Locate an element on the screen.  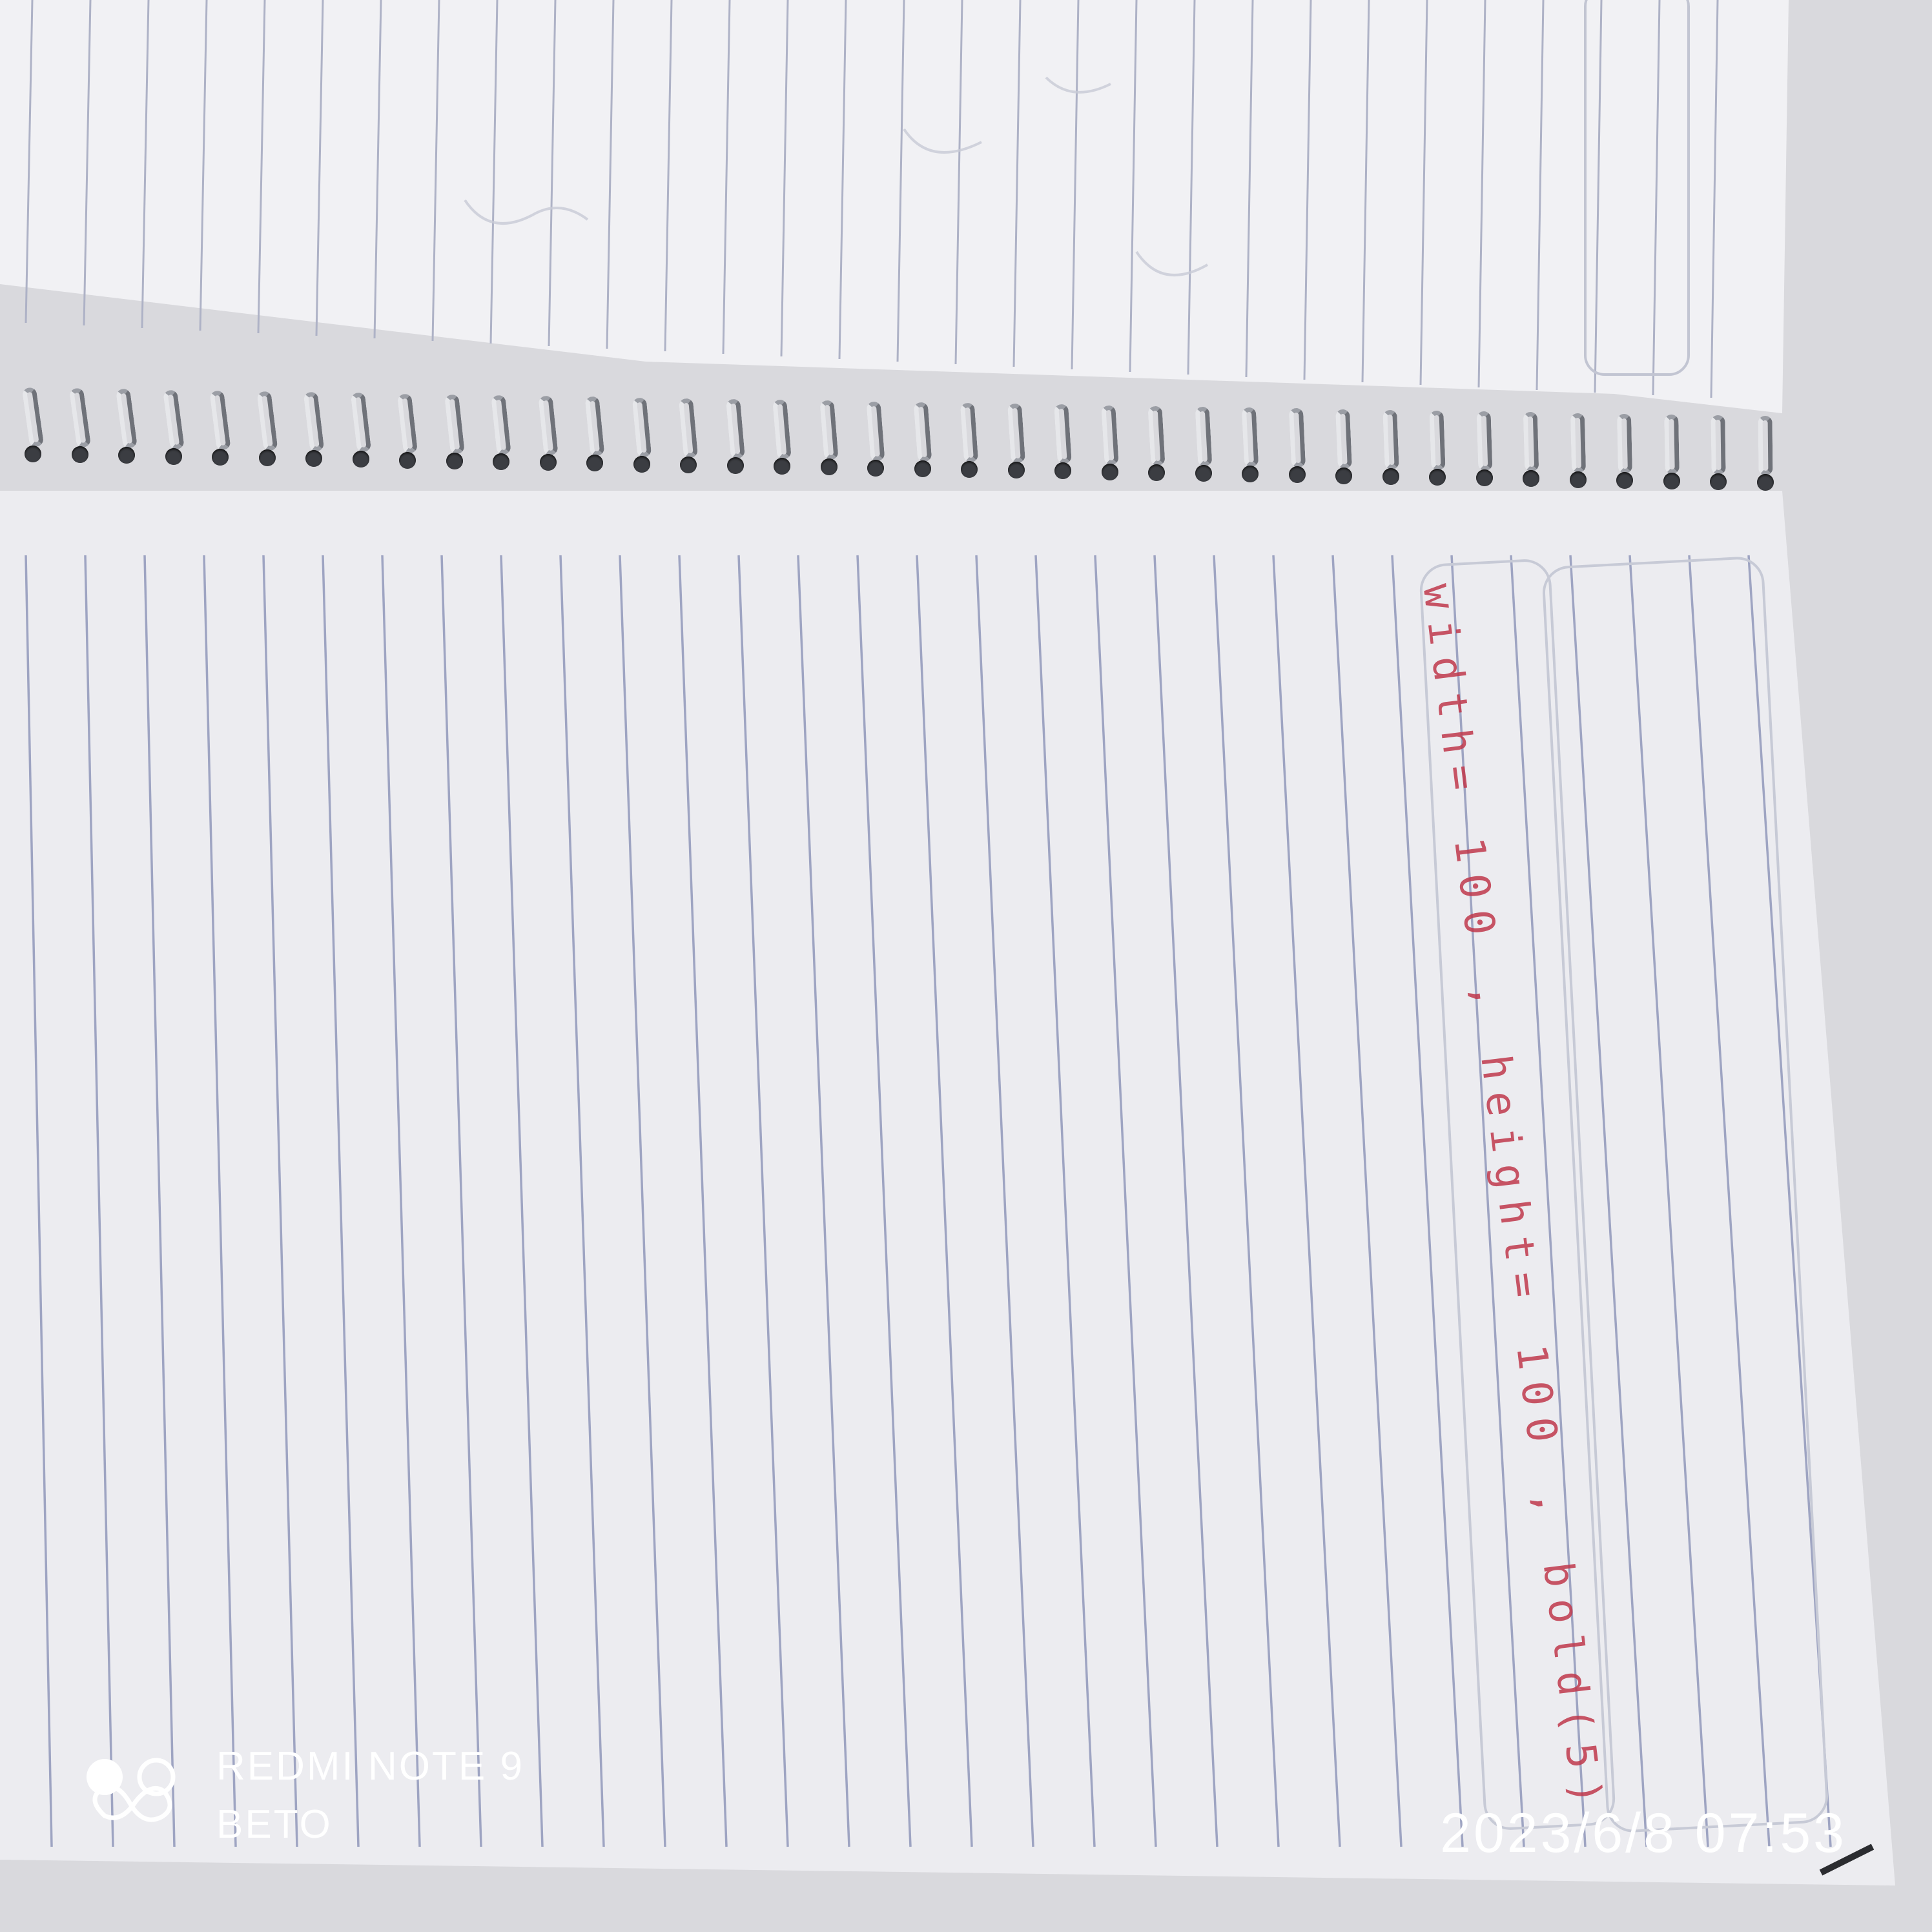
owner-label: BETO is located at coordinates (274, 1824).